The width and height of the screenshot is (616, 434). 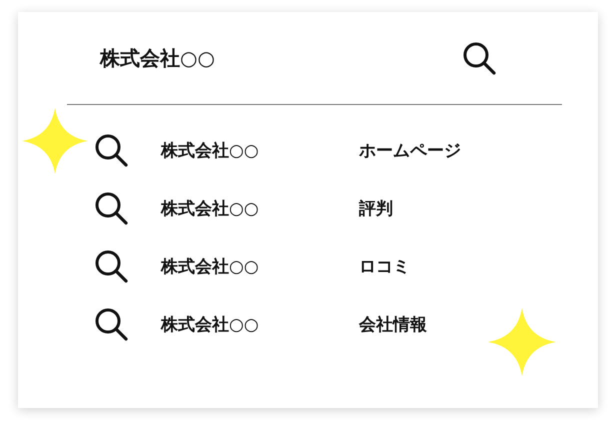 I want to click on keyword: ロコミ, so click(x=384, y=267).